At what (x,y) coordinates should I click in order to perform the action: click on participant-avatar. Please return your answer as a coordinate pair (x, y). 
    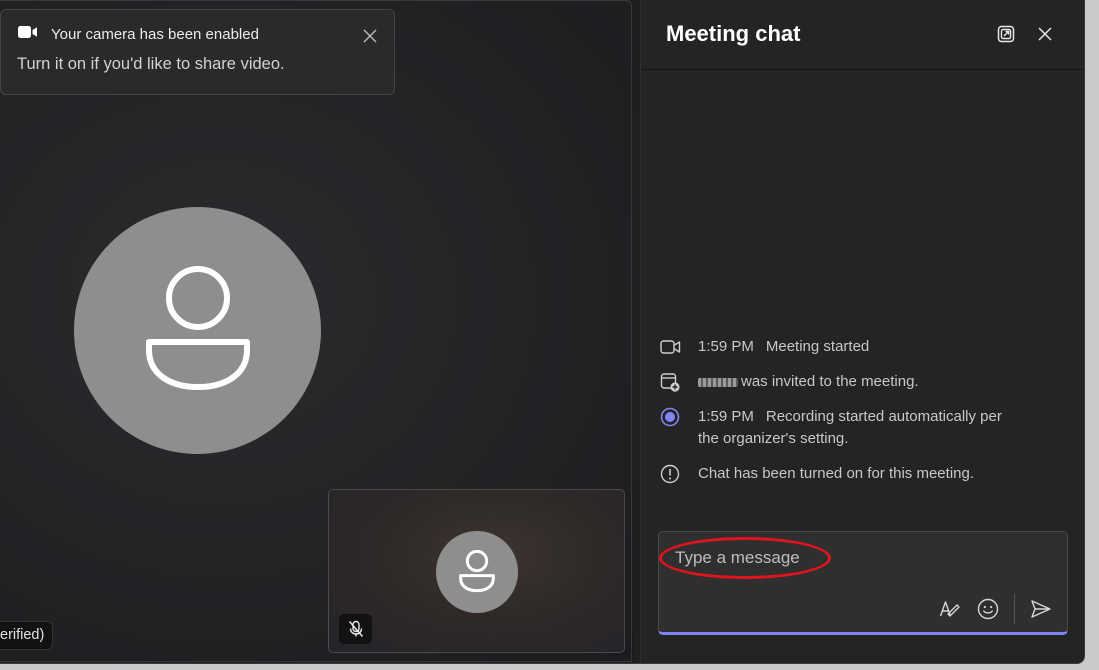
    Looking at the image, I should click on (197, 330).